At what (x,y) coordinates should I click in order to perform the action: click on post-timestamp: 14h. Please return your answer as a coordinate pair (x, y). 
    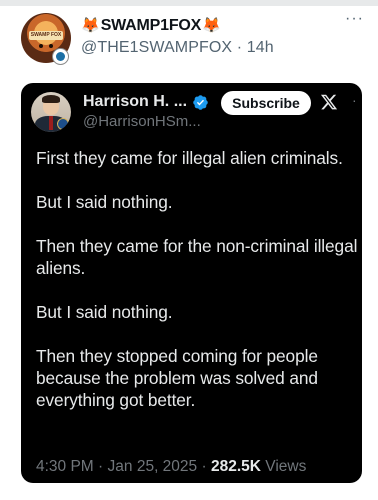
    Looking at the image, I should click on (260, 47).